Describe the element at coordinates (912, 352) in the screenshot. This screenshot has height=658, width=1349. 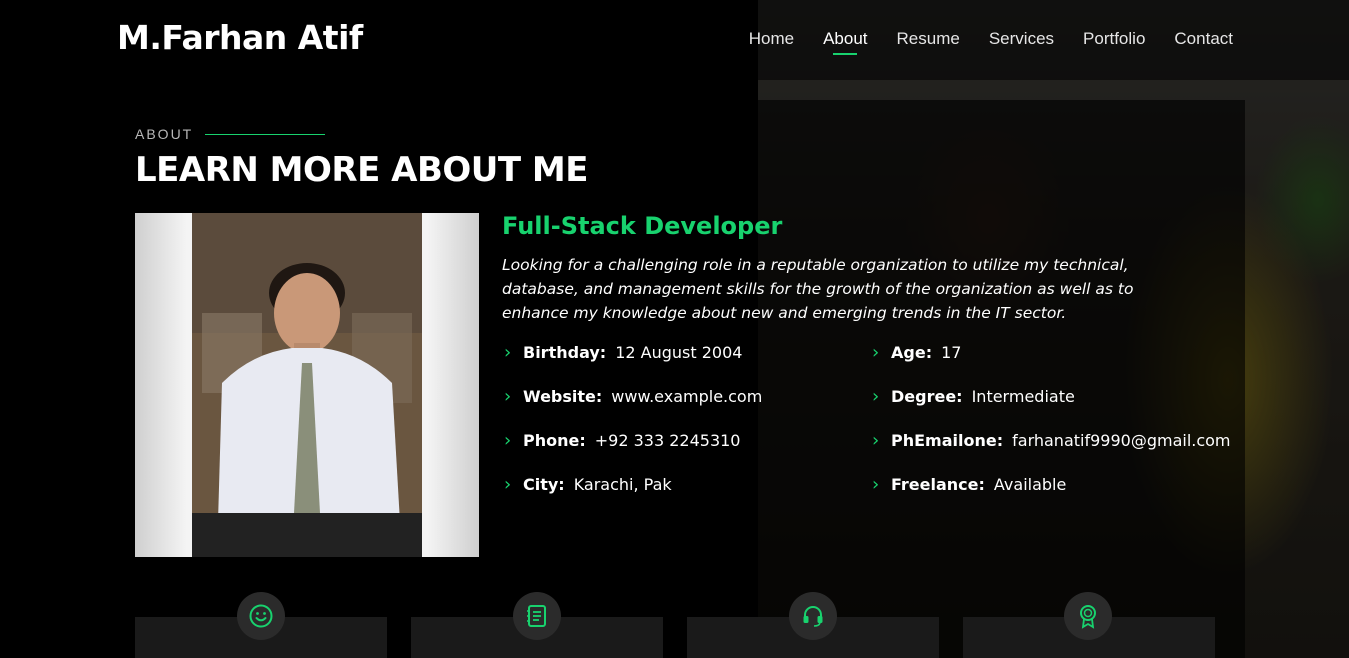
I see `fact-key: Age:` at that location.